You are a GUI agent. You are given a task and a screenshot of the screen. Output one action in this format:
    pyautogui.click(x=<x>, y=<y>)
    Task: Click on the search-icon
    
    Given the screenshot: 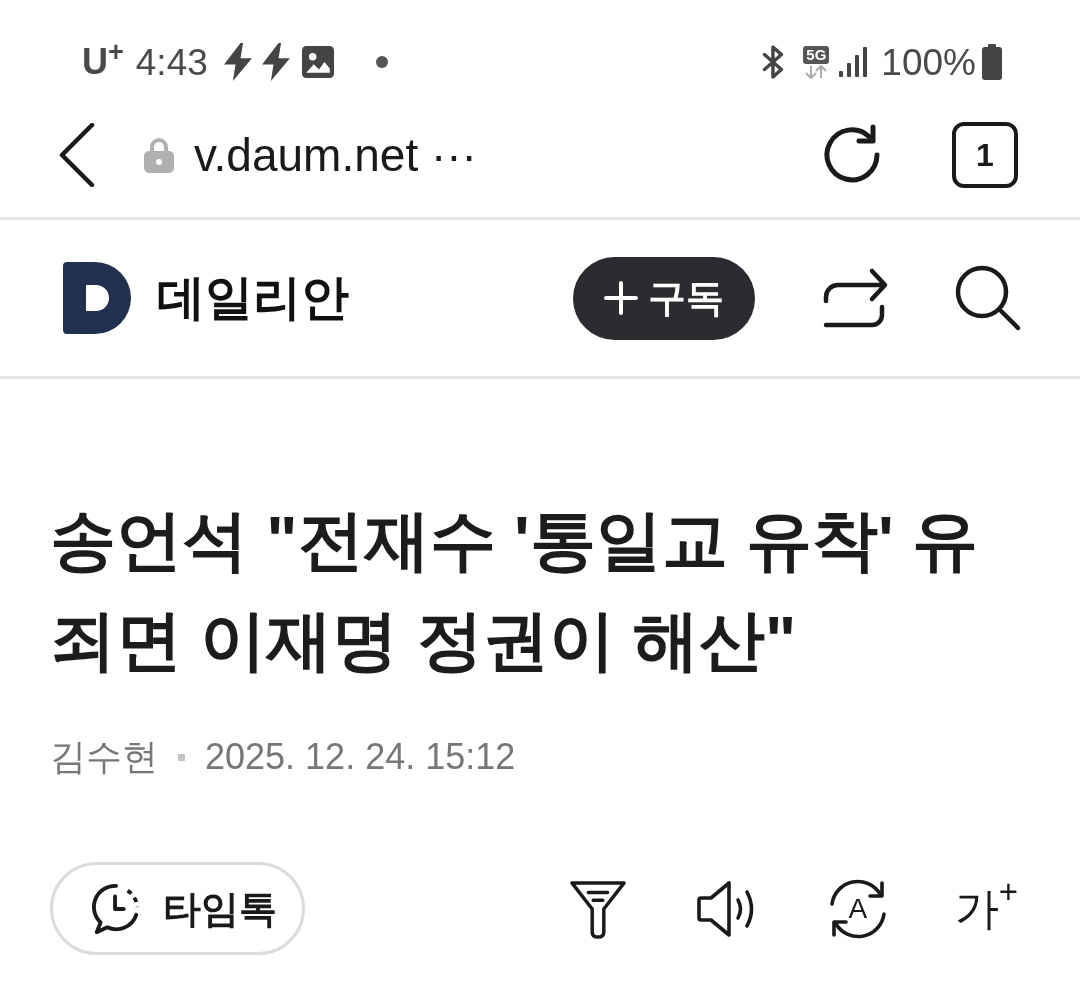 What is the action you would take?
    pyautogui.click(x=988, y=298)
    